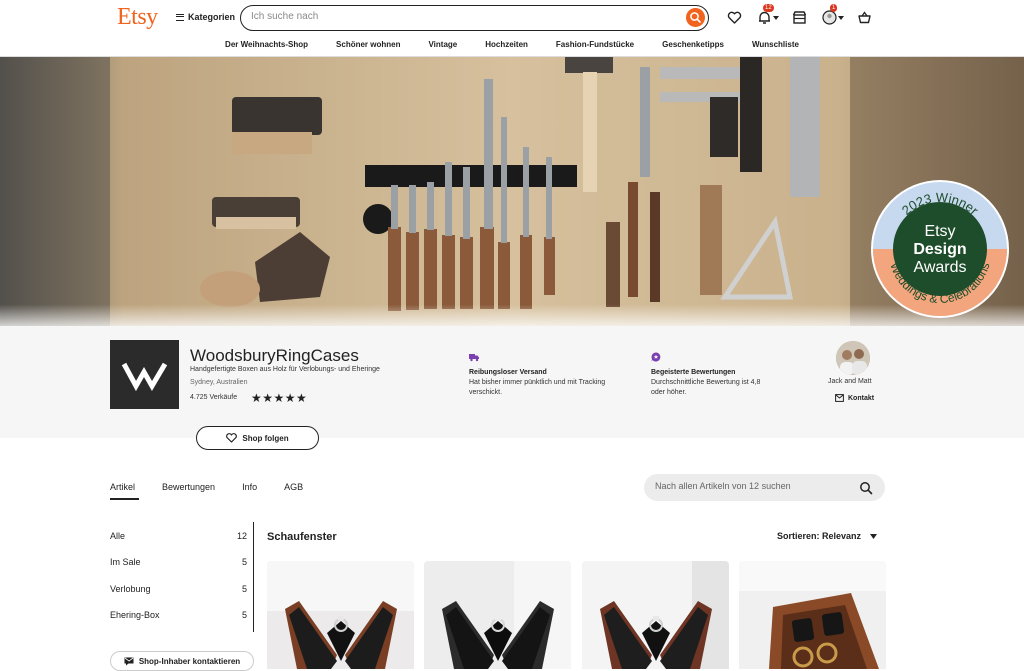  Describe the element at coordinates (850, 381) in the screenshot. I see `owner-name: Jack and Matt` at that location.